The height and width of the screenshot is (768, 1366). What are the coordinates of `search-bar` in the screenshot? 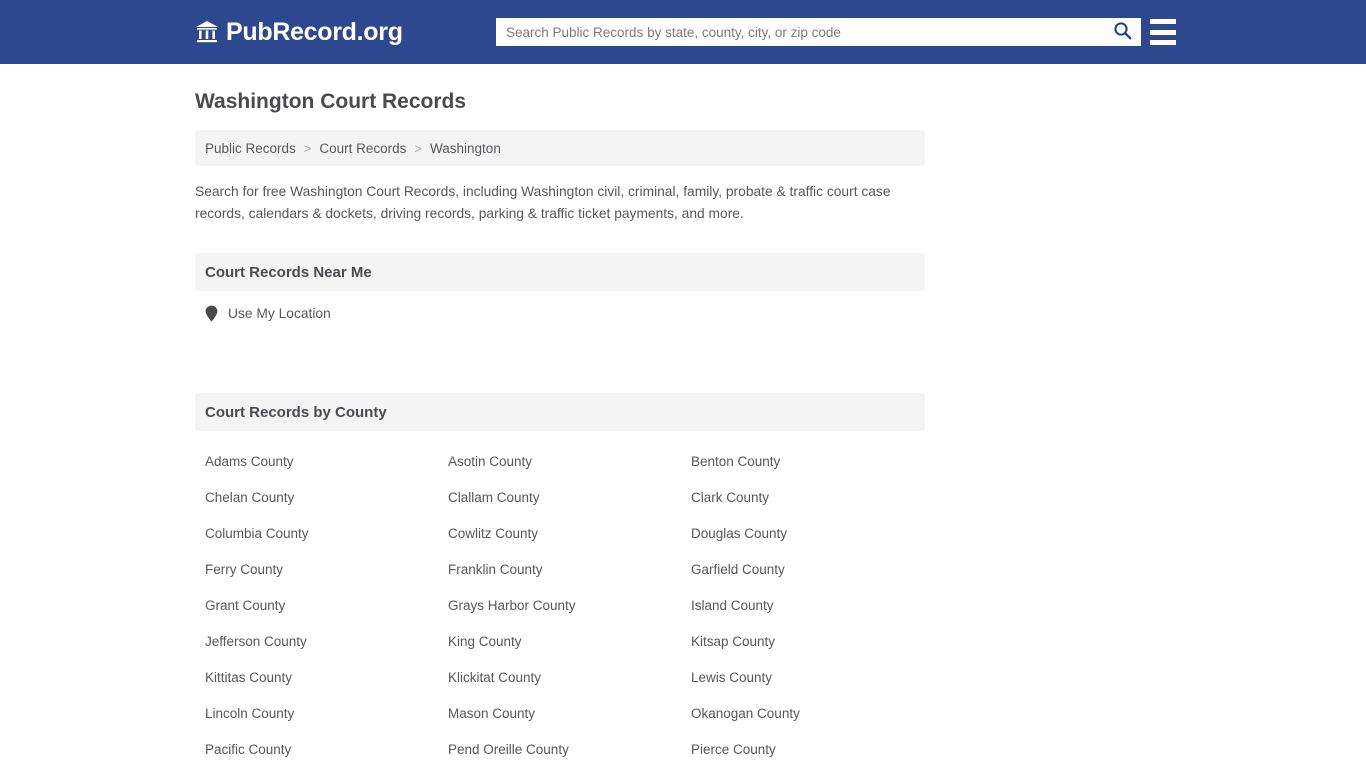 It's located at (818, 32).